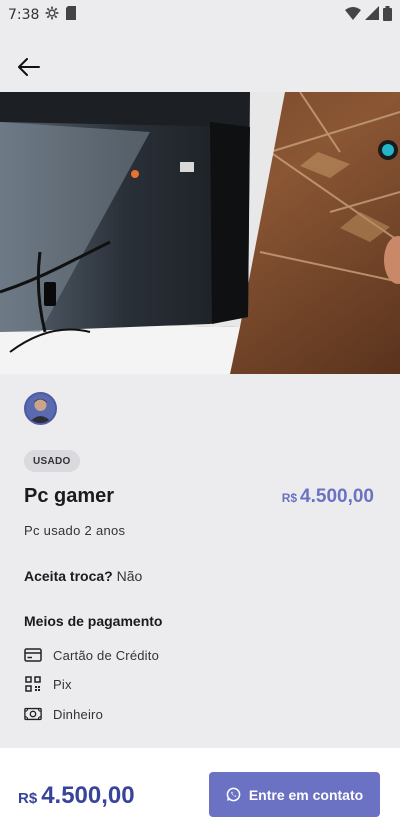 This screenshot has height=840, width=400. What do you see at coordinates (372, 15) in the screenshot?
I see `signal-icon` at bounding box center [372, 15].